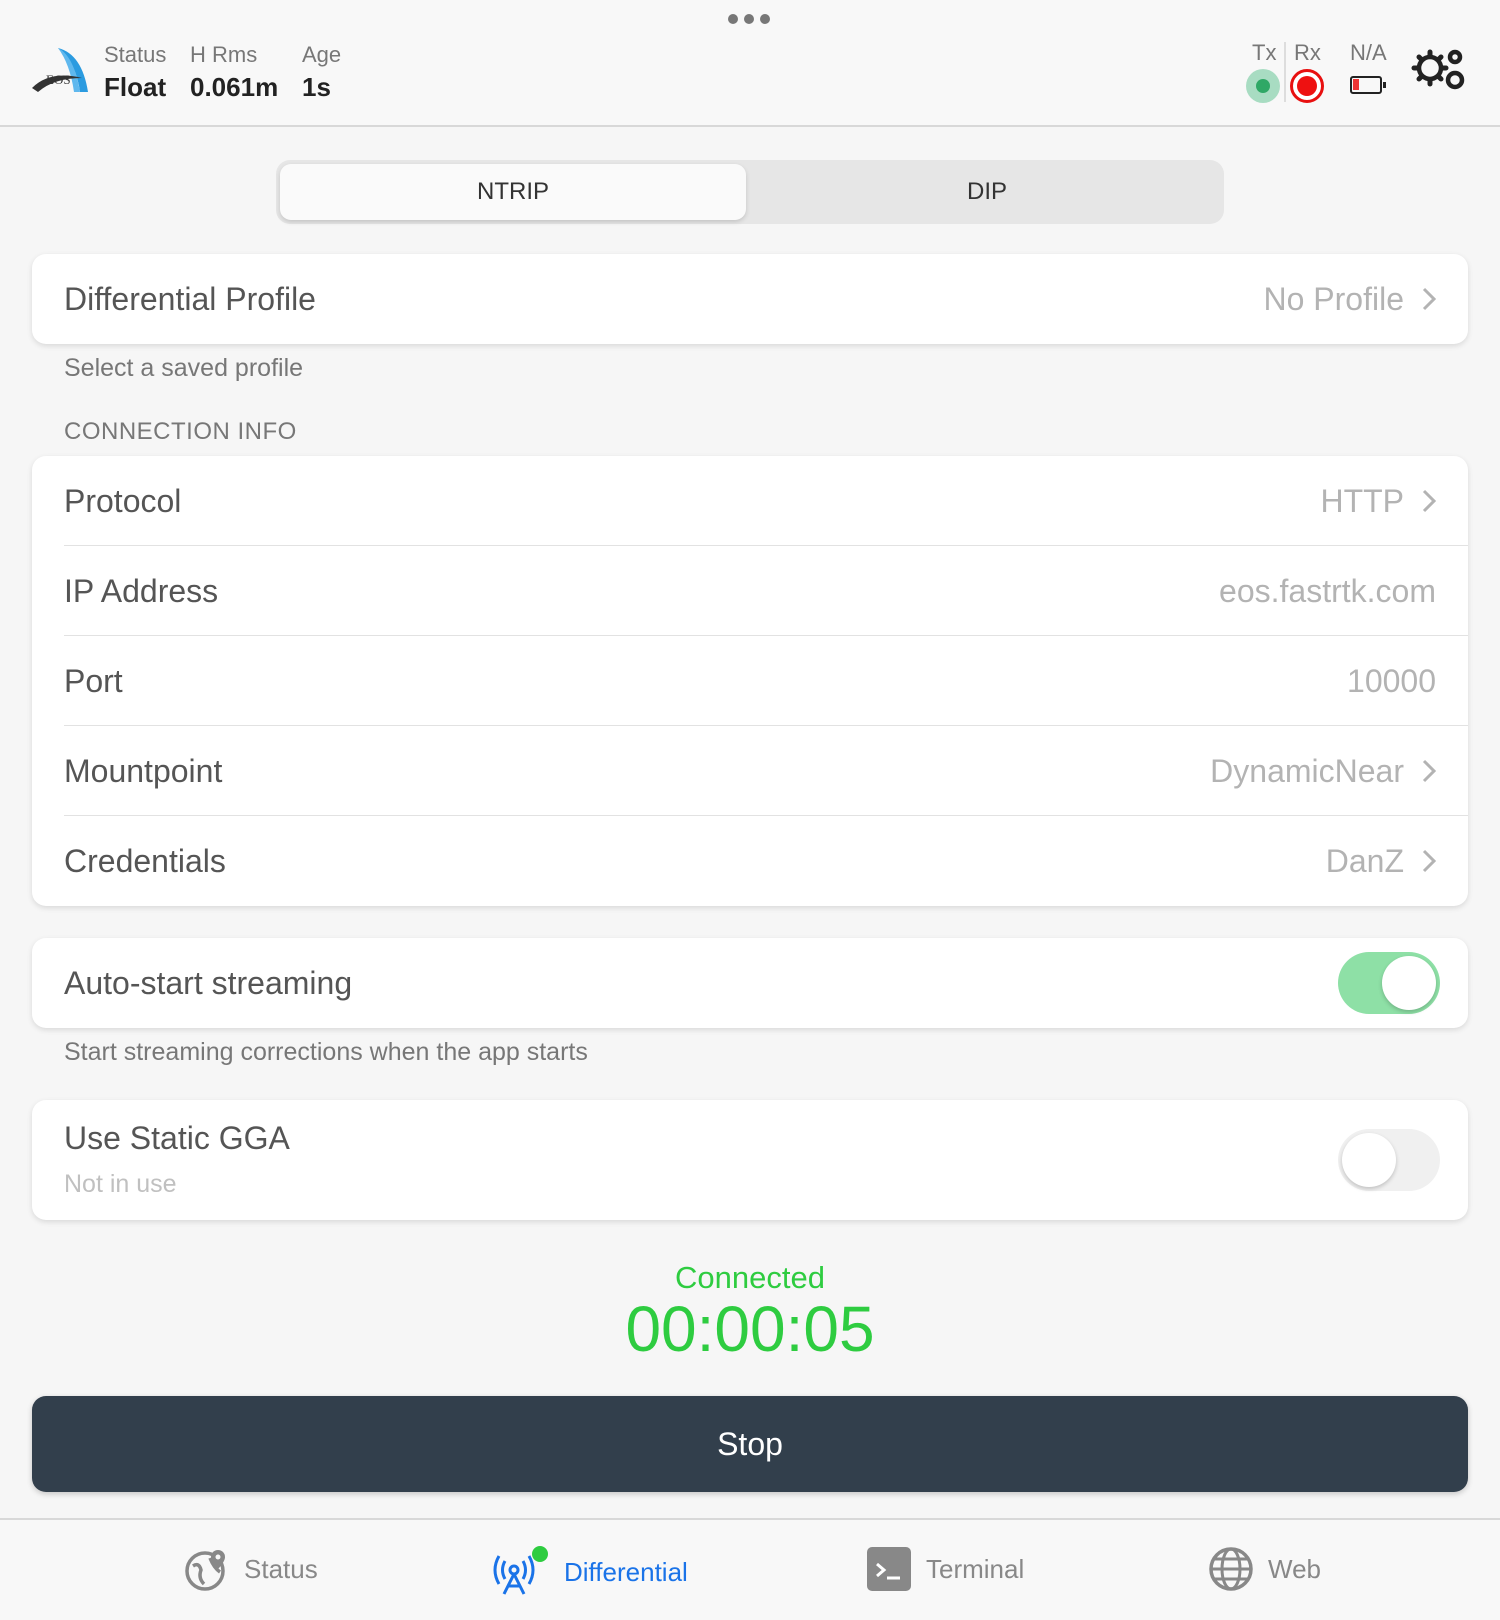 The image size is (1500, 1620). I want to click on battery-label: N/A, so click(1368, 52).